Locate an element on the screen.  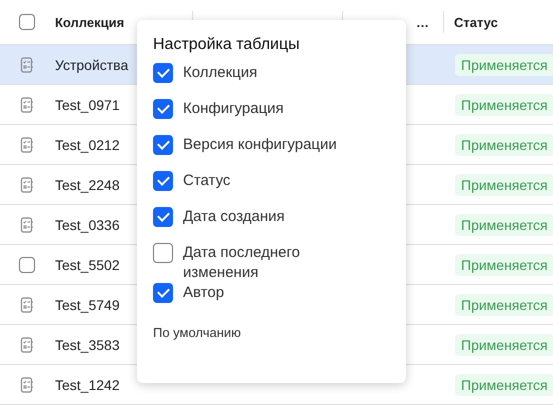
table-cell: Test_0336 is located at coordinates (87, 224).